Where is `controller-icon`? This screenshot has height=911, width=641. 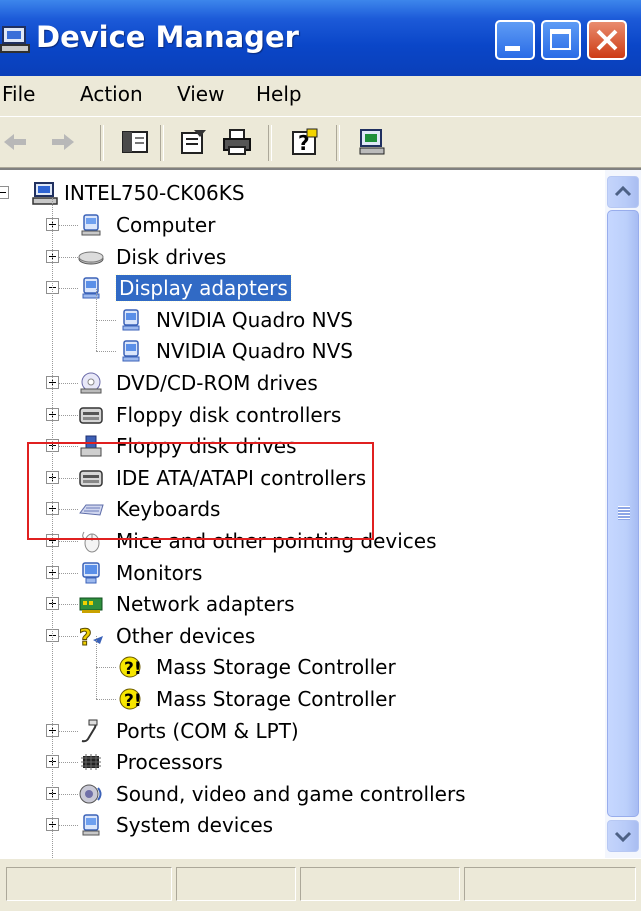
controller-icon is located at coordinates (91, 415).